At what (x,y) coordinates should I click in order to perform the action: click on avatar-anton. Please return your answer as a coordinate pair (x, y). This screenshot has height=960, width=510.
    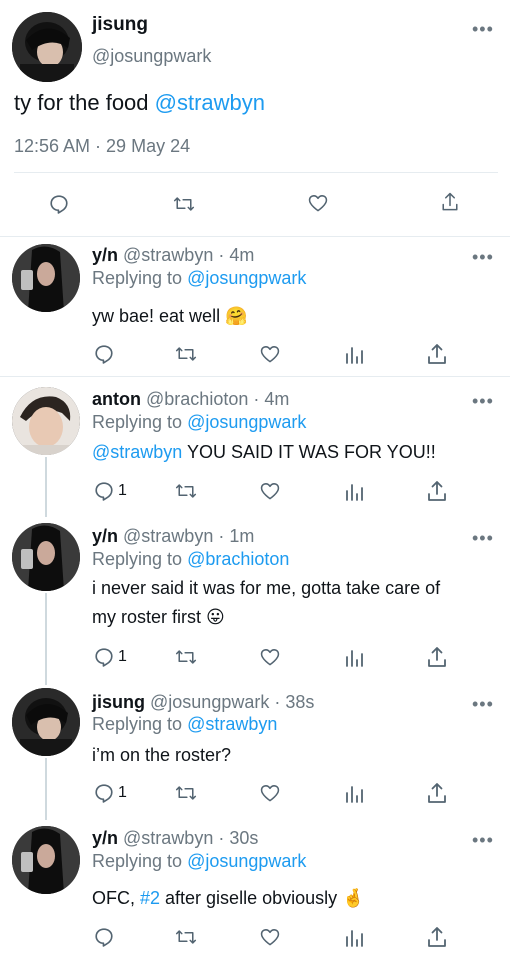
    Looking at the image, I should click on (46, 421).